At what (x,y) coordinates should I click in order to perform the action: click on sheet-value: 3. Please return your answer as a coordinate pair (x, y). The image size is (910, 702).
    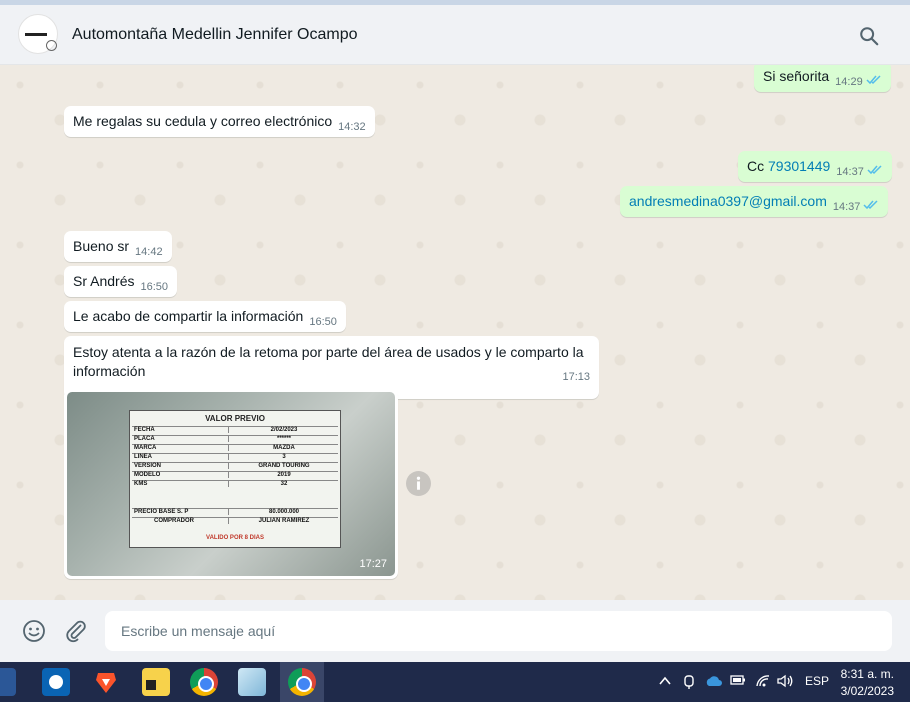
    Looking at the image, I should click on (283, 457).